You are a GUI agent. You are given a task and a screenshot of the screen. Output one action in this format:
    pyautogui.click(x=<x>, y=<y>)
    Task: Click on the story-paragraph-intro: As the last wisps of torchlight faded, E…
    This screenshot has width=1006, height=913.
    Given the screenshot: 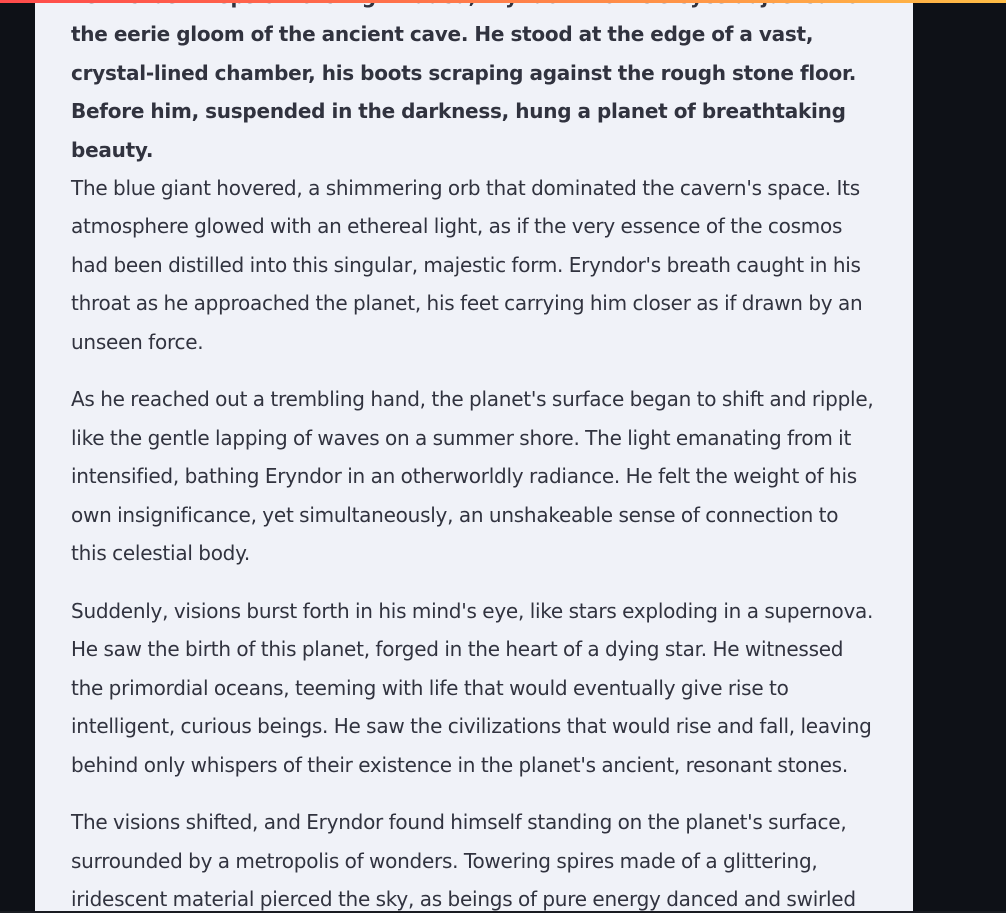 What is the action you would take?
    pyautogui.click(x=465, y=81)
    